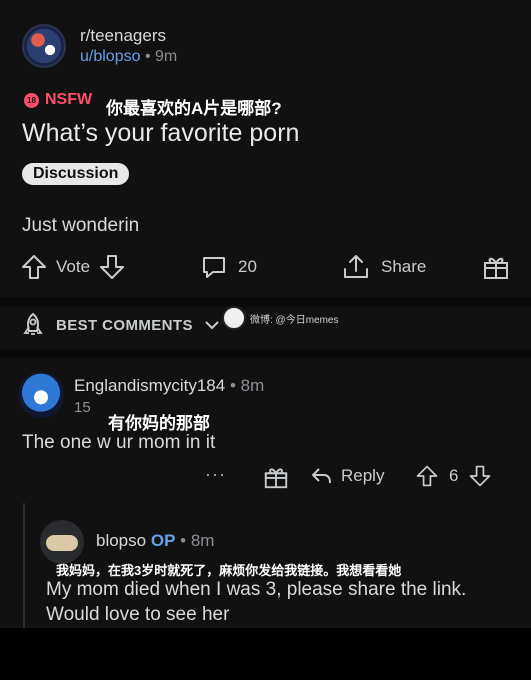 Image resolution: width=531 pixels, height=680 pixels. What do you see at coordinates (128, 36) in the screenshot?
I see `subreddit-name: r/teenagers` at bounding box center [128, 36].